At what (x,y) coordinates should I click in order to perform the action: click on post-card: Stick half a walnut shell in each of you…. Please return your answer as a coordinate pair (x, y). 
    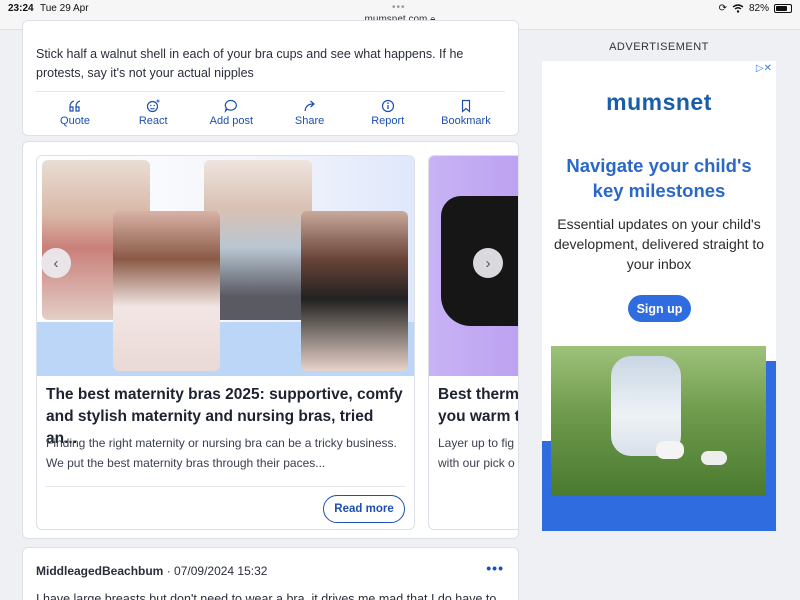
    Looking at the image, I should click on (270, 78).